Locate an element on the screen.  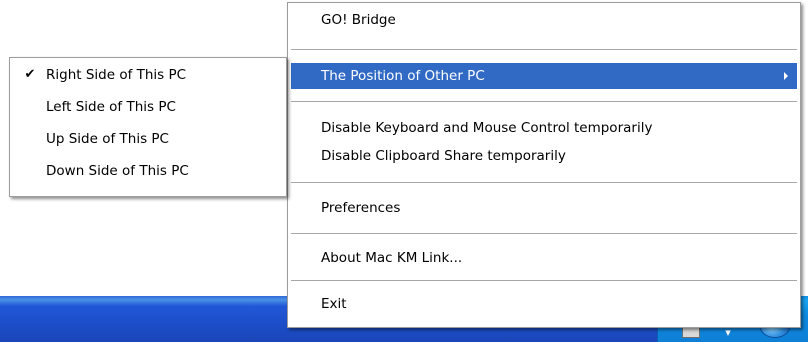
submenu-item-down-side: Down Side of This PC is located at coordinates (148, 171).